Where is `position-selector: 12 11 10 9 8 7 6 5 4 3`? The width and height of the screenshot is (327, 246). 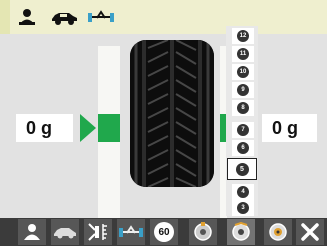 position-selector: 12 11 10 9 8 7 6 5 4 3 is located at coordinates (242, 121).